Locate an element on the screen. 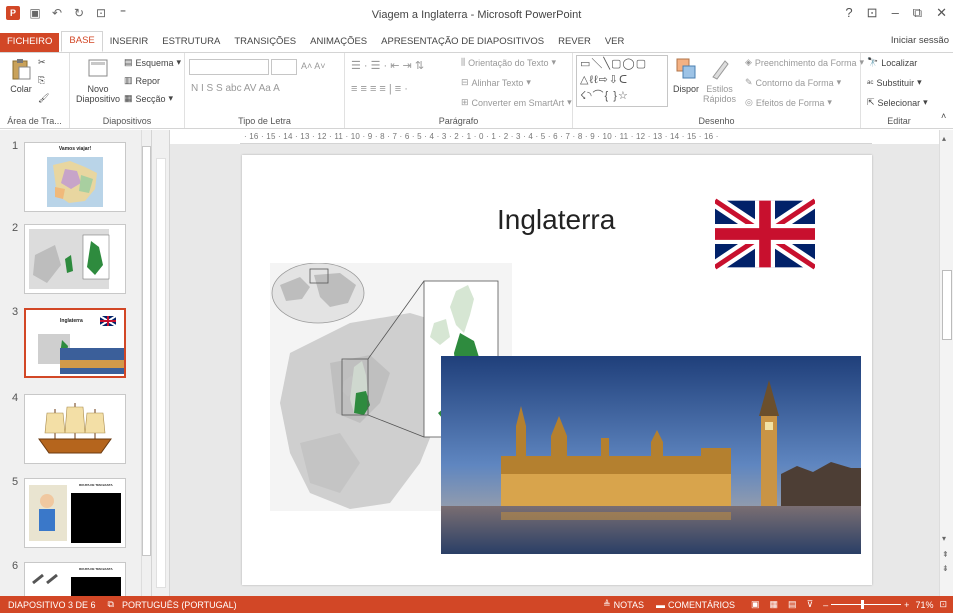 This screenshot has width=953, height=613. save-icon: ▣ is located at coordinates (35, 13).